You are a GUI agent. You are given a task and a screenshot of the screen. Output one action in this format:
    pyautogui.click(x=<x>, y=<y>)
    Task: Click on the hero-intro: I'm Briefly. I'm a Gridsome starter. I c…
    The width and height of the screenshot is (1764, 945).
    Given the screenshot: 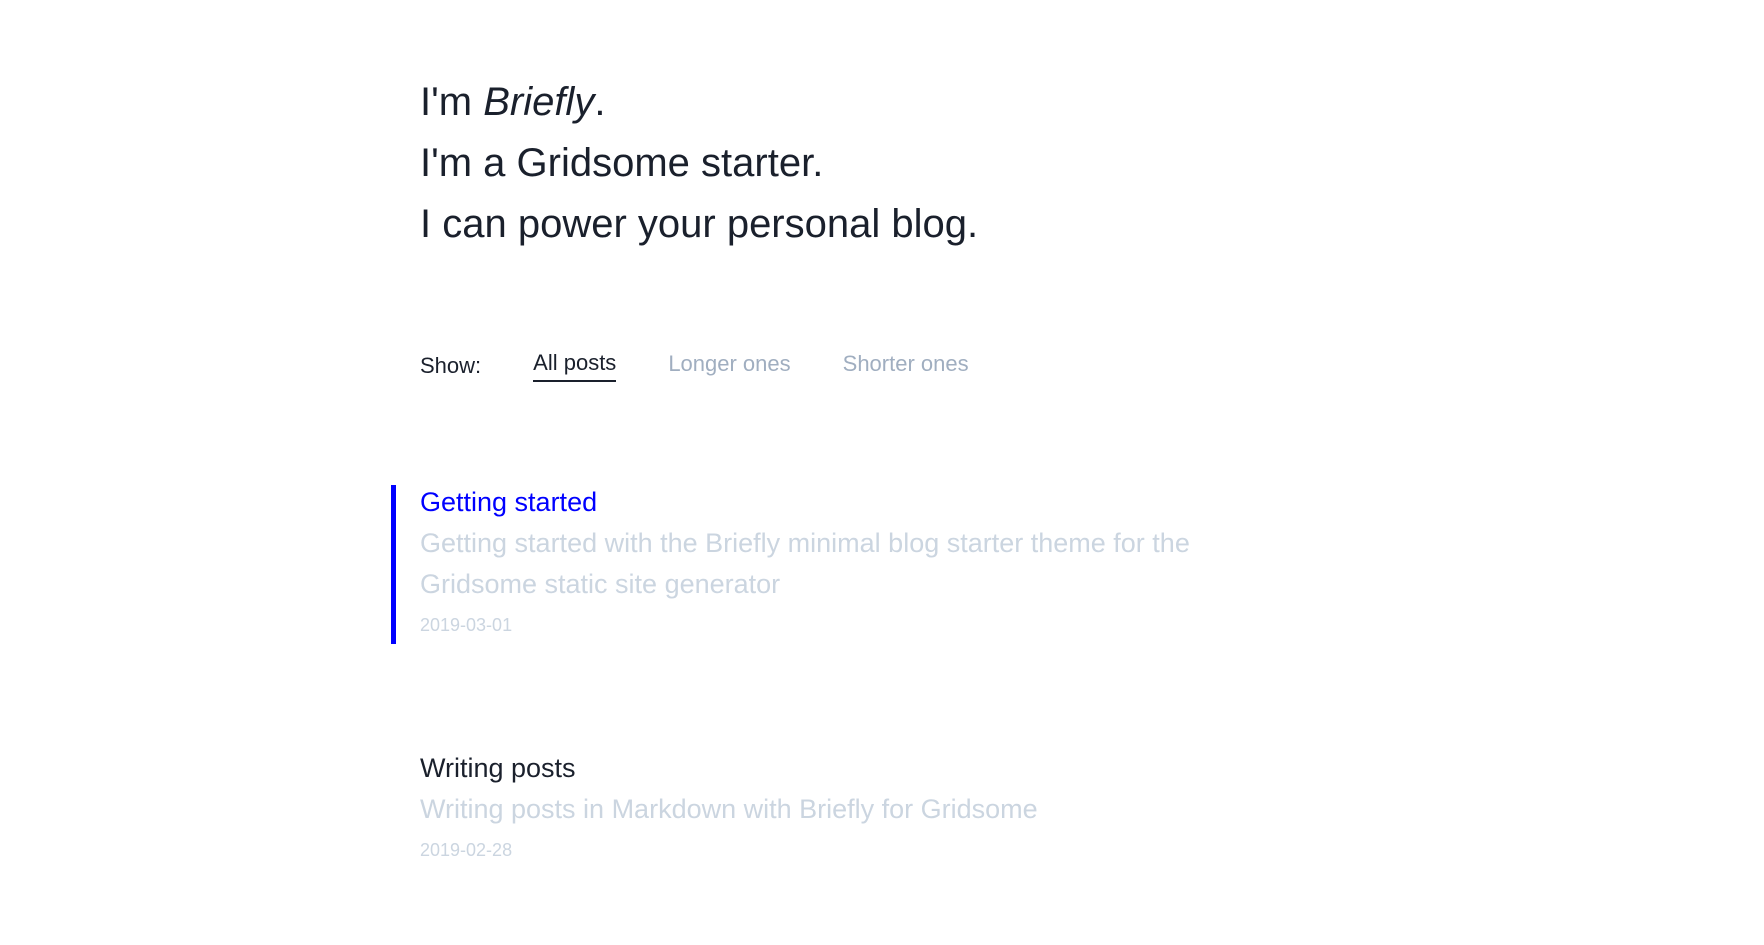 What is the action you would take?
    pyautogui.click(x=699, y=163)
    